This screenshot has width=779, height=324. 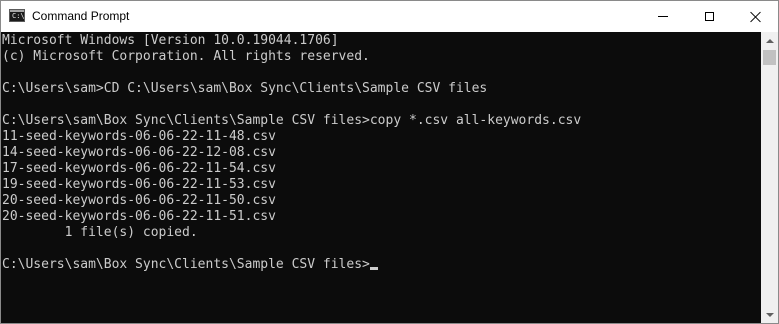 I want to click on arrow-down-icon, so click(x=769, y=314).